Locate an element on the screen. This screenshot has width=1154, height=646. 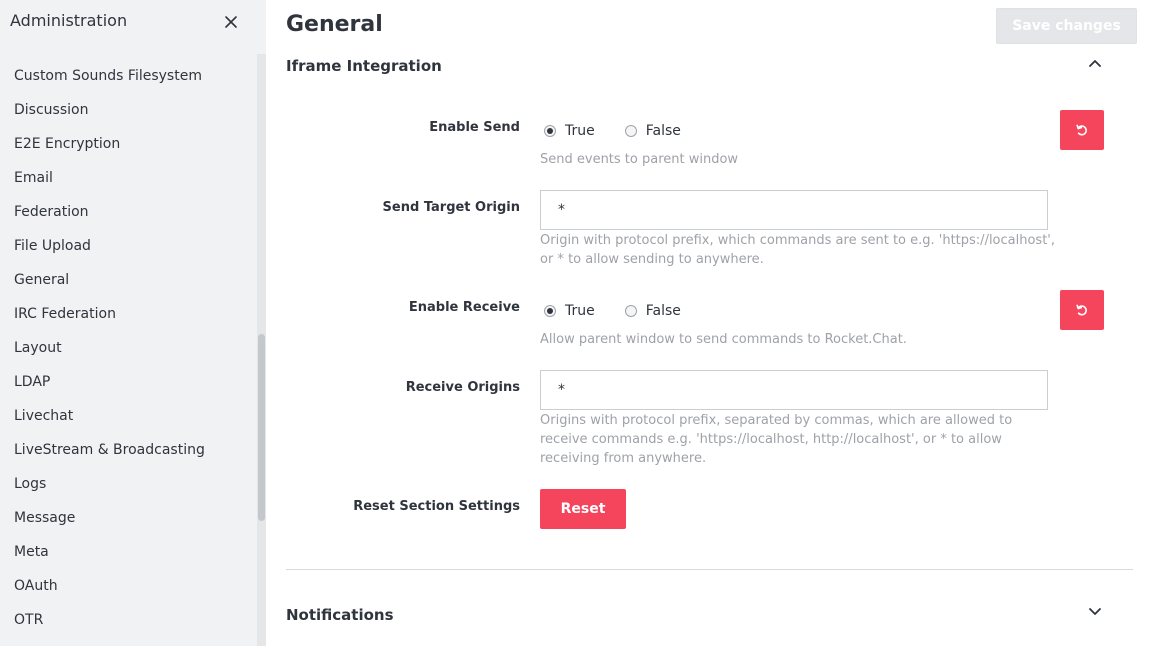
sidebar-item-custom-sounds-filesystem: Custom Sounds Filesystem is located at coordinates (128, 76).